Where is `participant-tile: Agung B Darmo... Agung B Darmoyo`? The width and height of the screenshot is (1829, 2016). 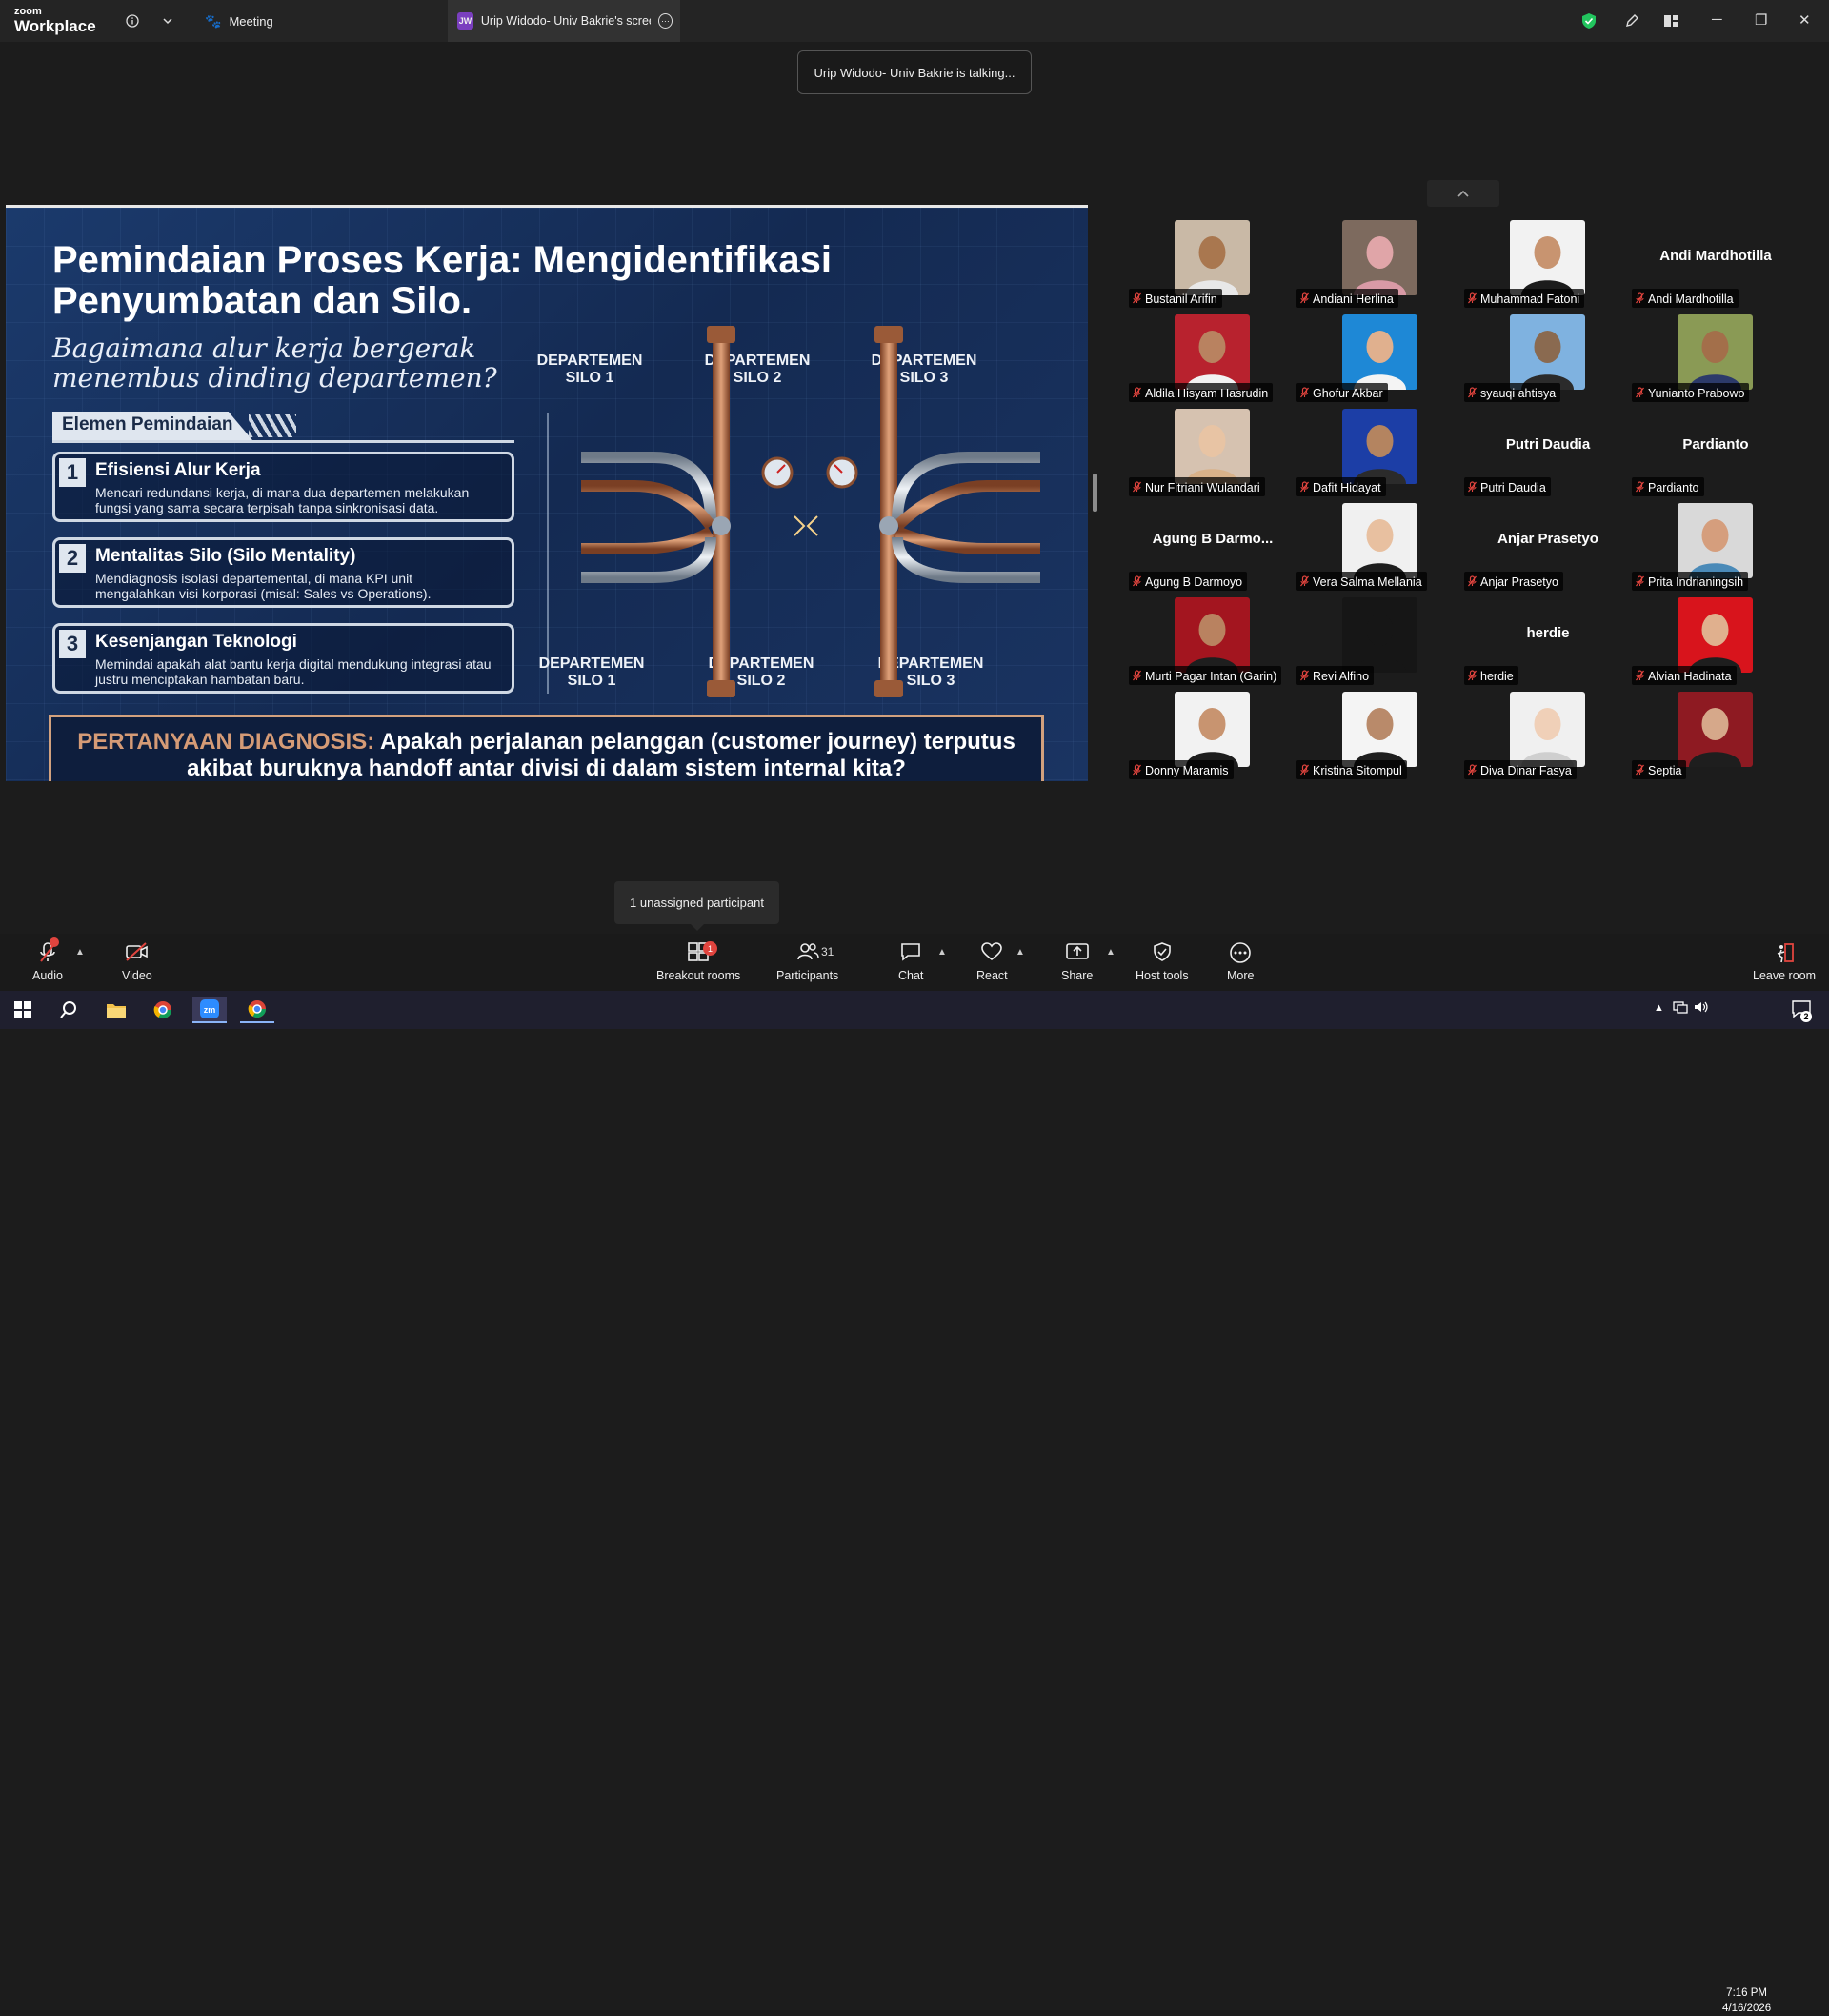 participant-tile: Agung B Darmo... Agung B Darmoyo is located at coordinates (1212, 547).